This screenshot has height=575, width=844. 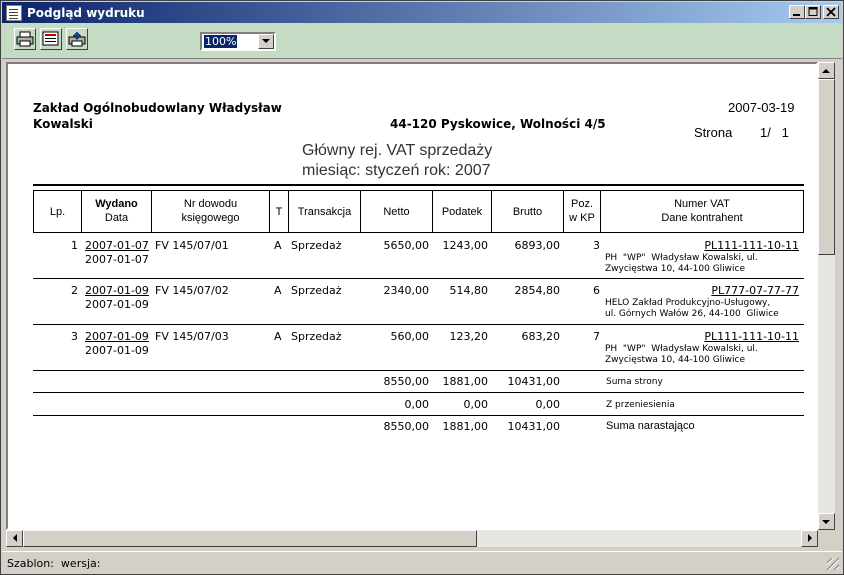 I want to click on scroll-left-button, so click(x=14, y=538).